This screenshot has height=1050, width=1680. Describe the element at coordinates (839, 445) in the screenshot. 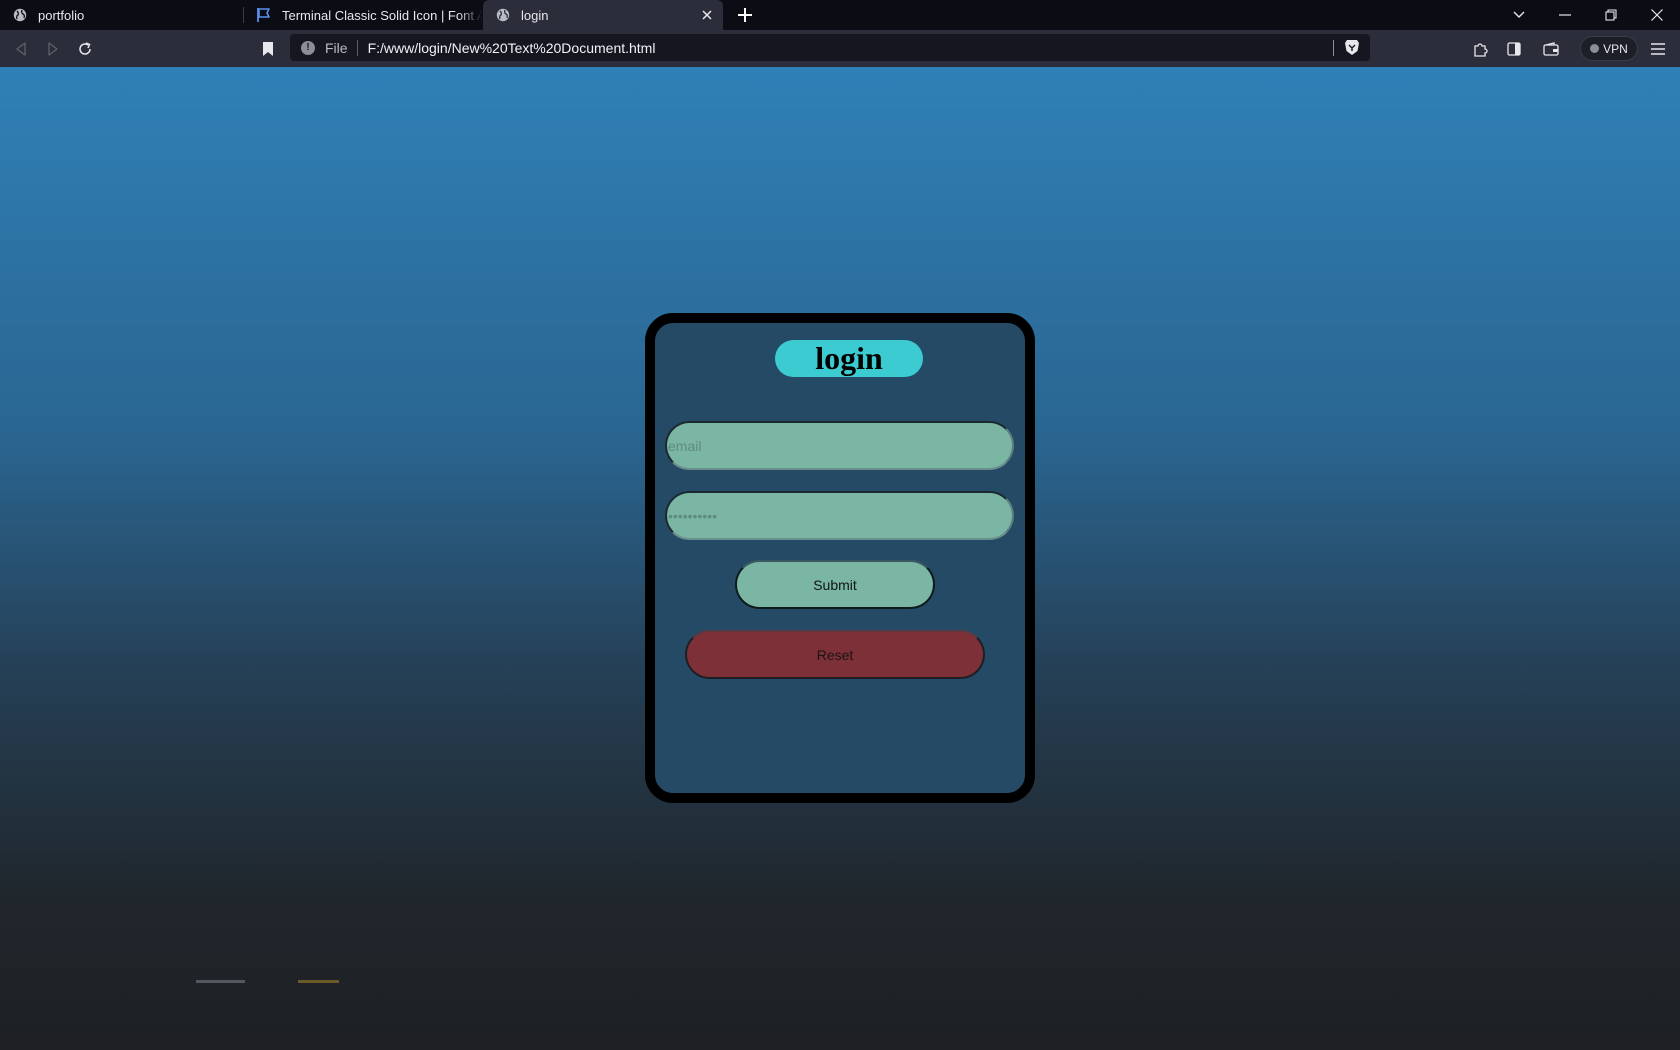

I see `email-field` at that location.